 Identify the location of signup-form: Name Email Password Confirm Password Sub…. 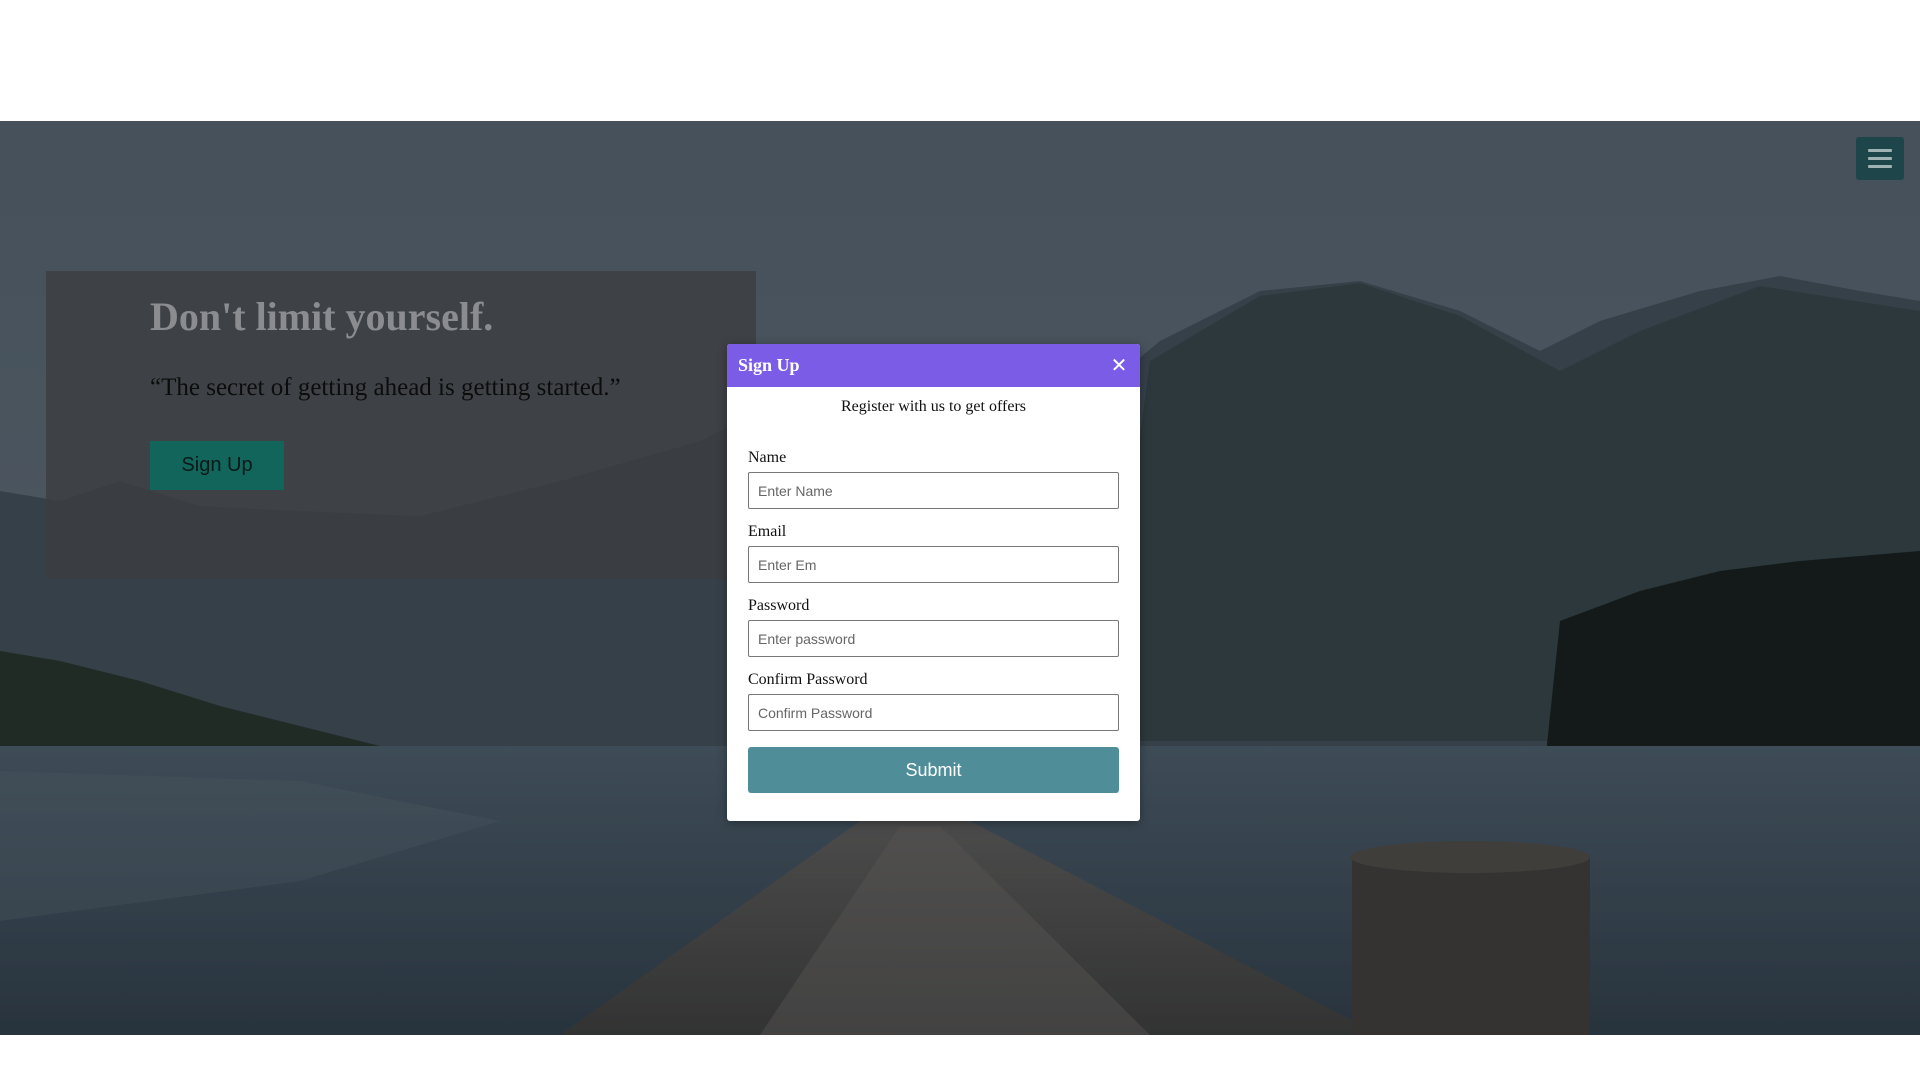
(933, 621).